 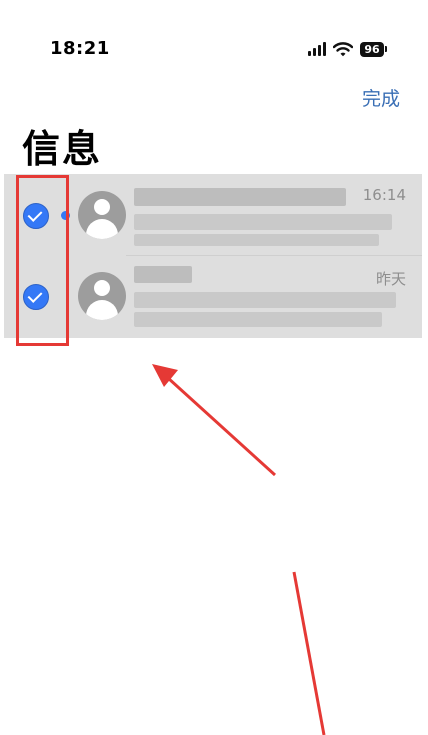 I want to click on signal-icon, so click(x=317, y=49).